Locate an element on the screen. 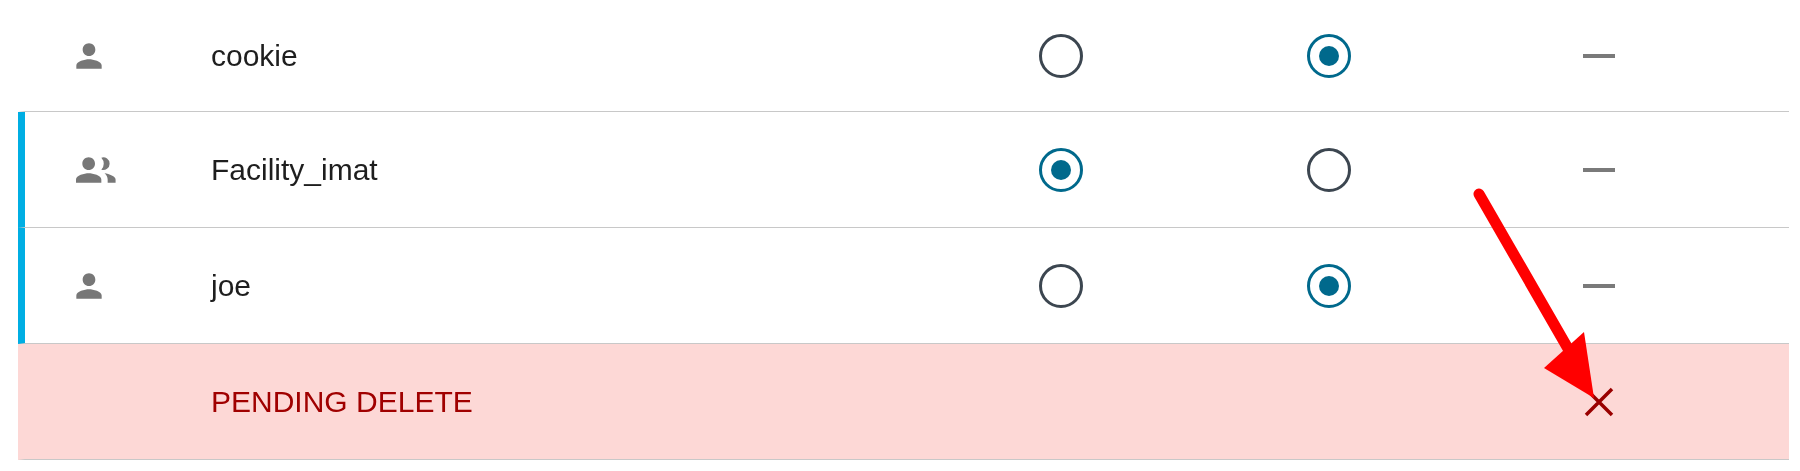 Image resolution: width=1800 pixels, height=471 pixels. name-text: Facility_imat is located at coordinates (294, 169).